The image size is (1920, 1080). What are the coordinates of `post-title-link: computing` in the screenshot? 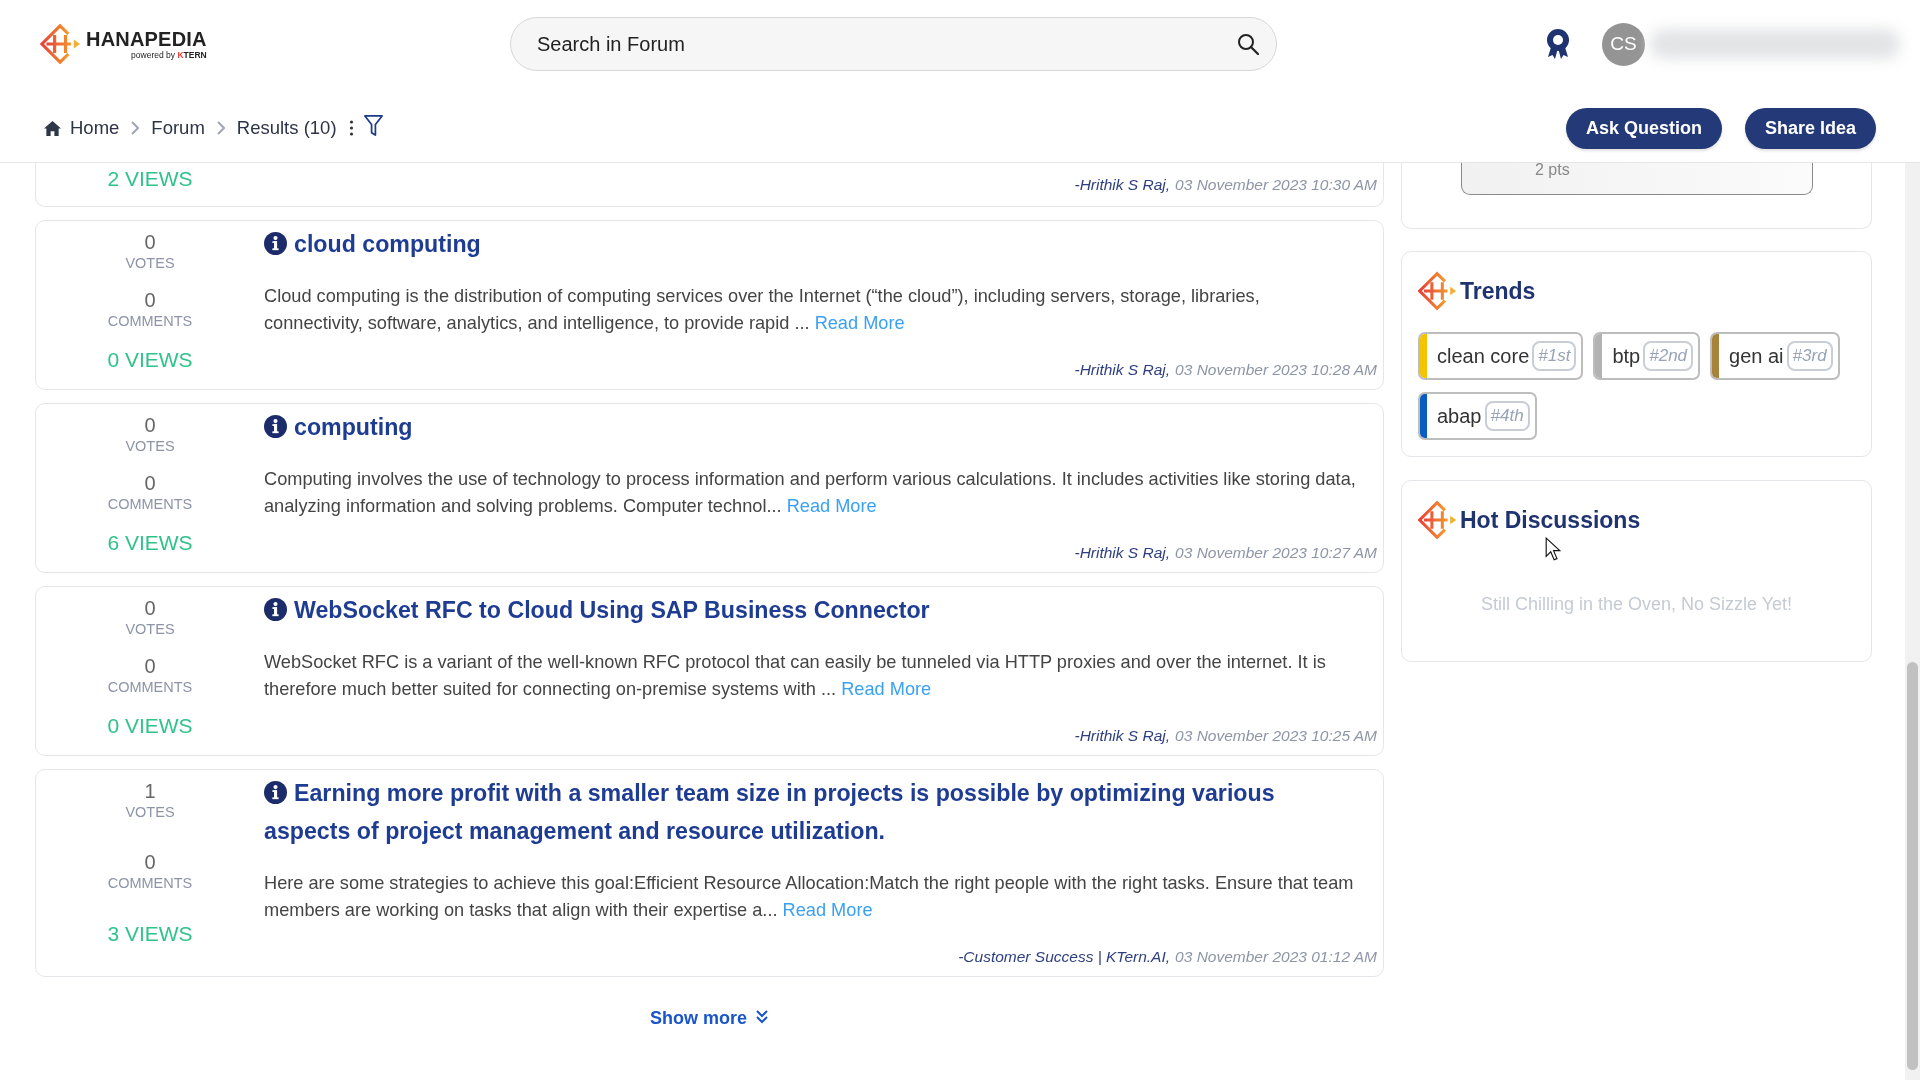 It's located at (820, 427).